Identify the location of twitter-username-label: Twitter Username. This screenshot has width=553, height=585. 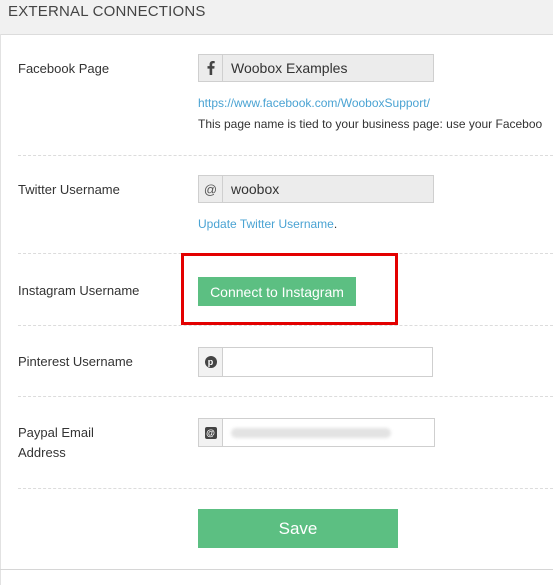
(69, 189).